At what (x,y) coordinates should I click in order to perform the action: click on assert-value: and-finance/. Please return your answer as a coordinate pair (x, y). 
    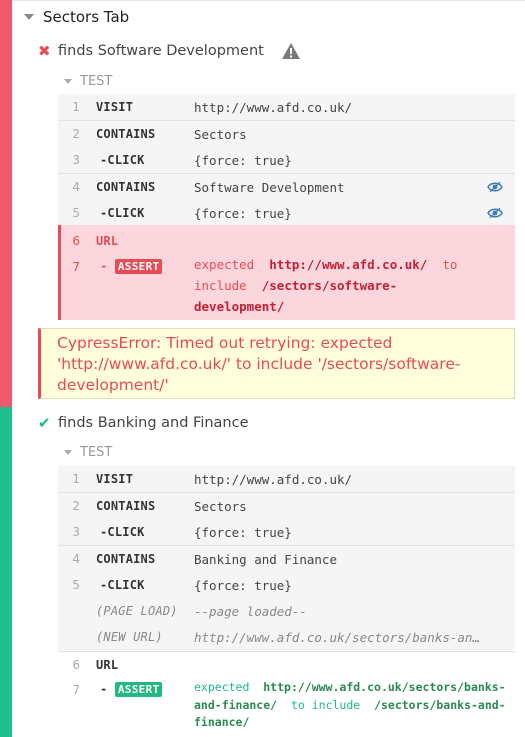
    Looking at the image, I should click on (236, 704).